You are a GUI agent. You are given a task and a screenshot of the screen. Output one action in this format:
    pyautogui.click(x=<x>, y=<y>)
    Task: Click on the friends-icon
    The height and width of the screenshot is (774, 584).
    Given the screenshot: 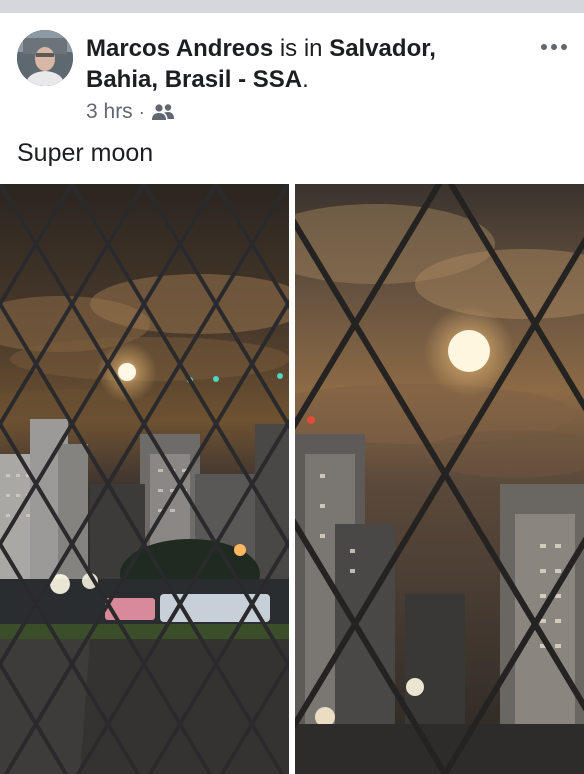 What is the action you would take?
    pyautogui.click(x=163, y=112)
    